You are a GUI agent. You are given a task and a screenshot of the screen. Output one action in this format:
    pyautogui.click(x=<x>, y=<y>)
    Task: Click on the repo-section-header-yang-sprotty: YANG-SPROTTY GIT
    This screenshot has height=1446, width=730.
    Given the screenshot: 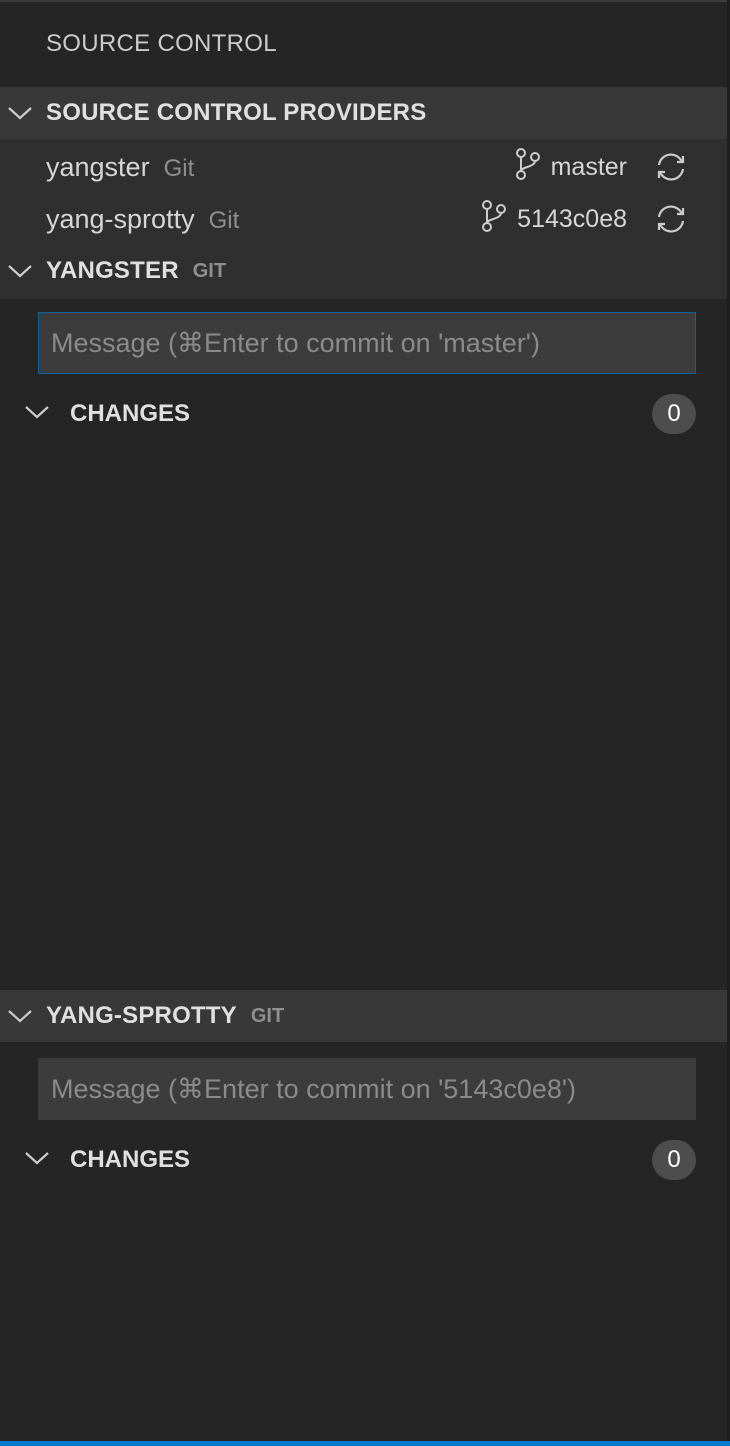 What is the action you would take?
    pyautogui.click(x=363, y=1016)
    